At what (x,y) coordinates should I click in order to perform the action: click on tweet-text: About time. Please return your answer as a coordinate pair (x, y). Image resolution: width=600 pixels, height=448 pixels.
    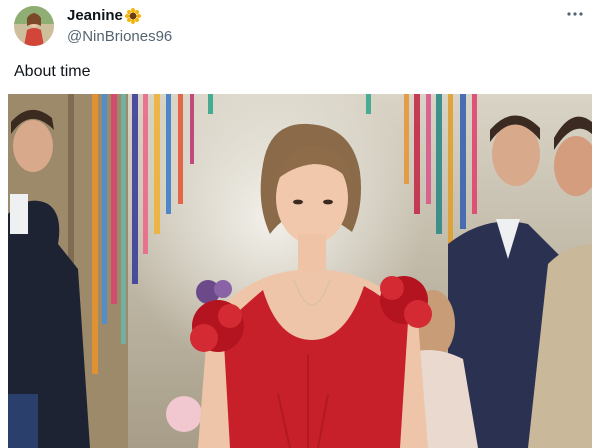
    Looking at the image, I should click on (52, 71).